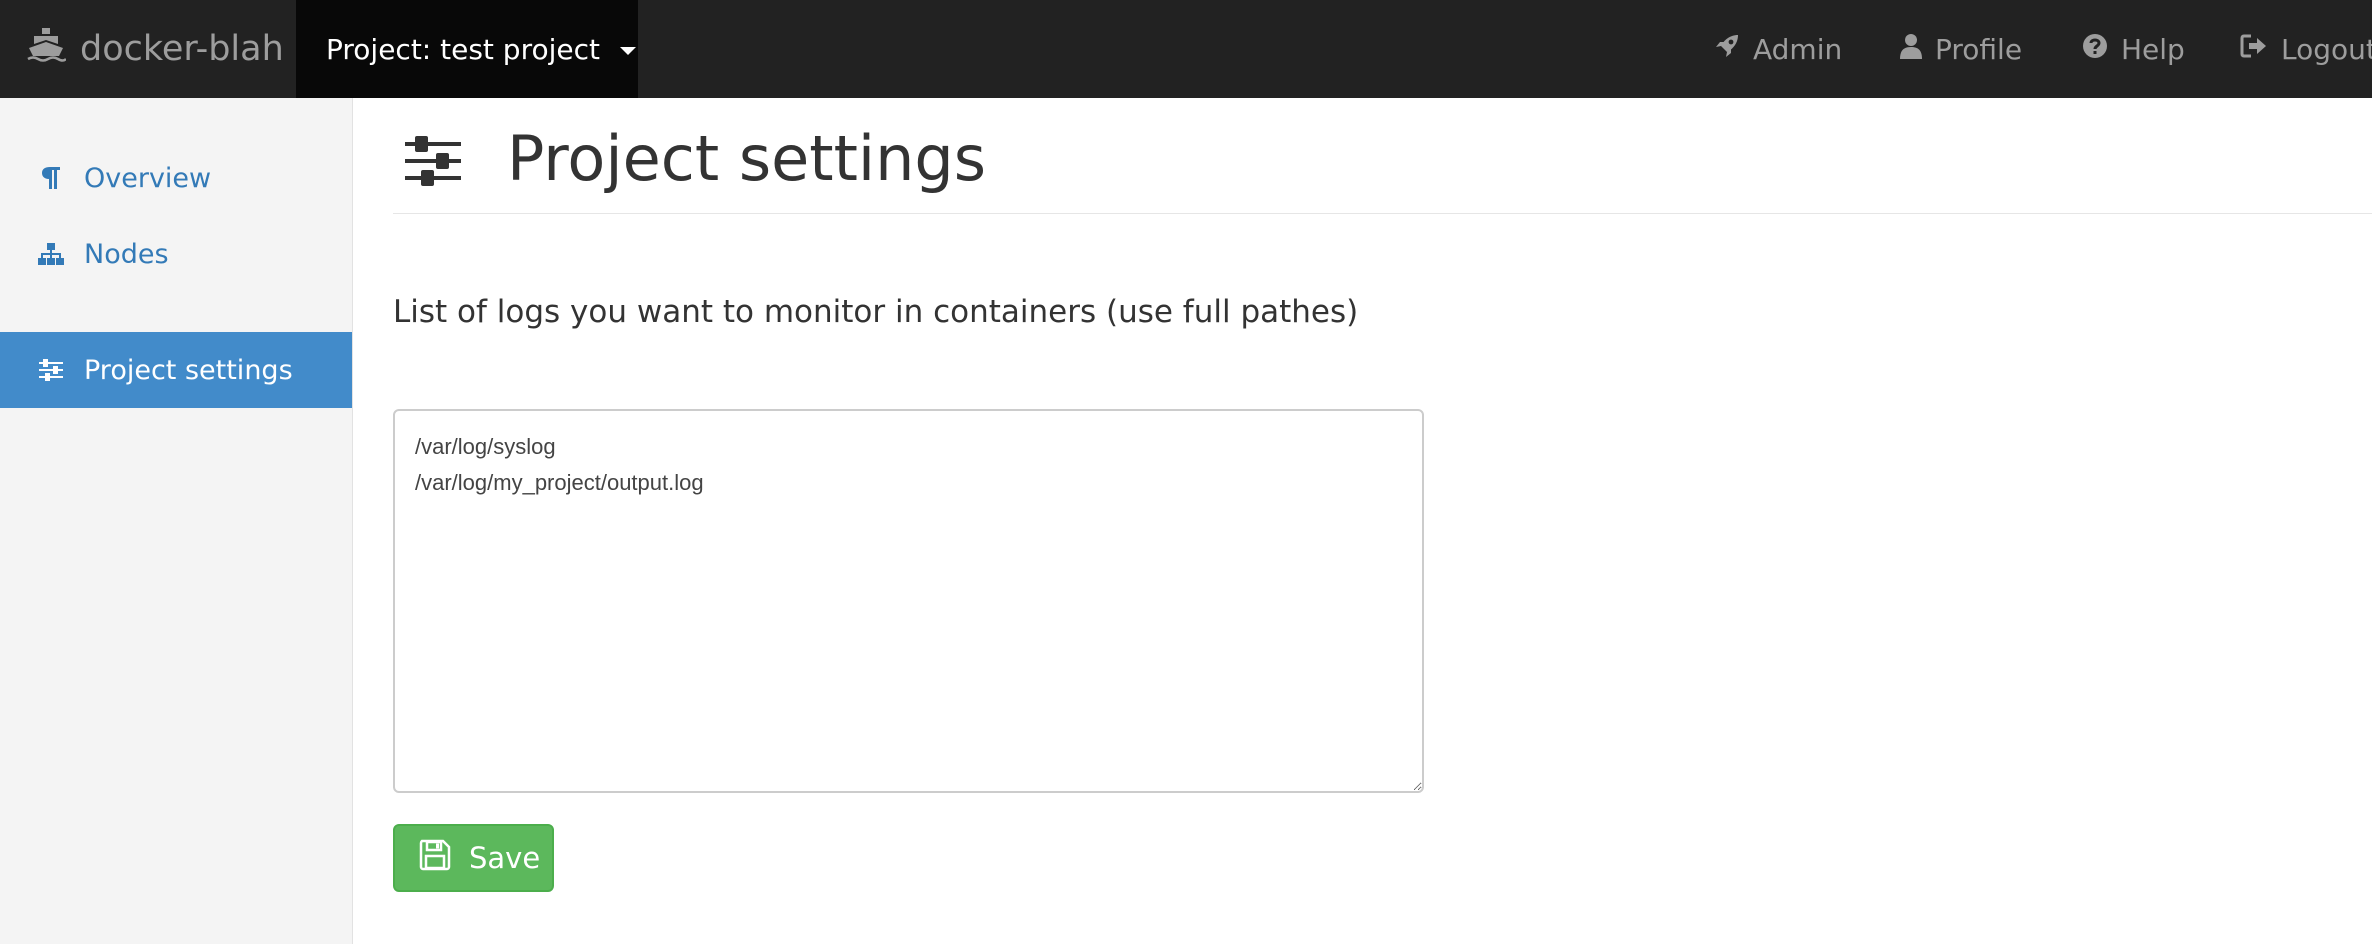  What do you see at coordinates (188, 370) in the screenshot?
I see `sidebar-item-label: Project settings` at bounding box center [188, 370].